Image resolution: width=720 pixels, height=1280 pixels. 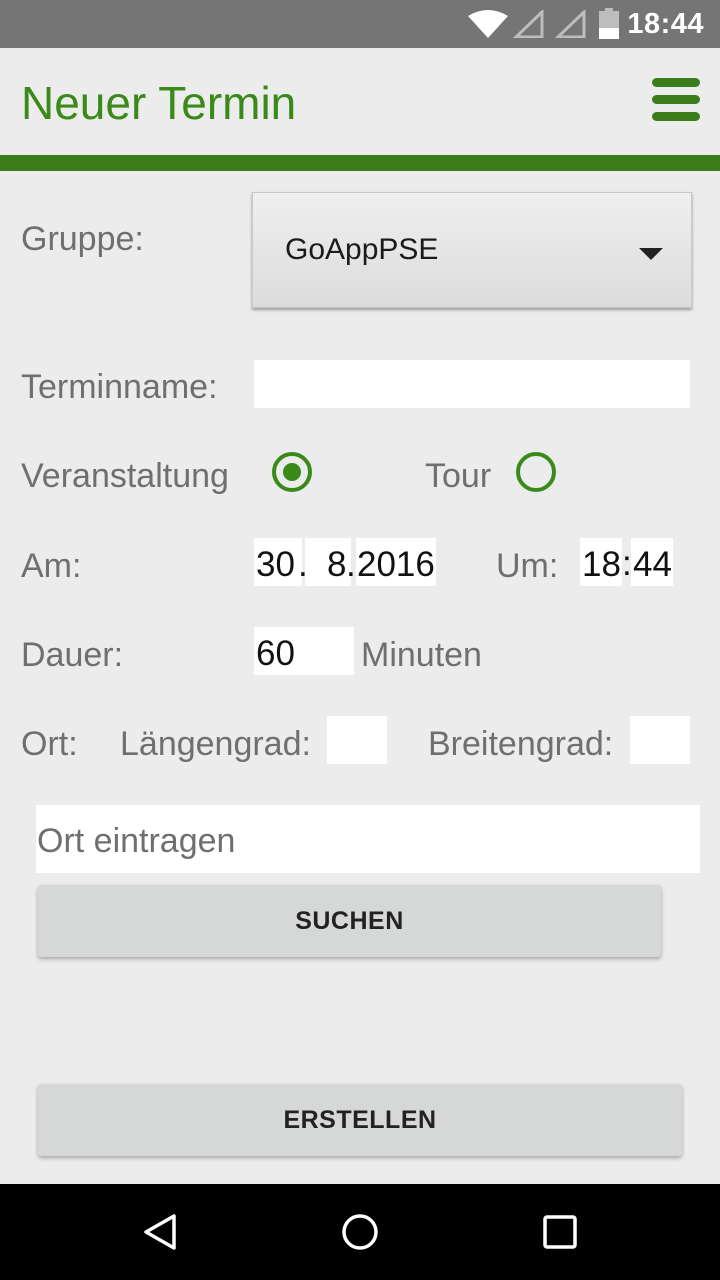 I want to click on latitude-label: Breitengrad:, so click(x=521, y=744).